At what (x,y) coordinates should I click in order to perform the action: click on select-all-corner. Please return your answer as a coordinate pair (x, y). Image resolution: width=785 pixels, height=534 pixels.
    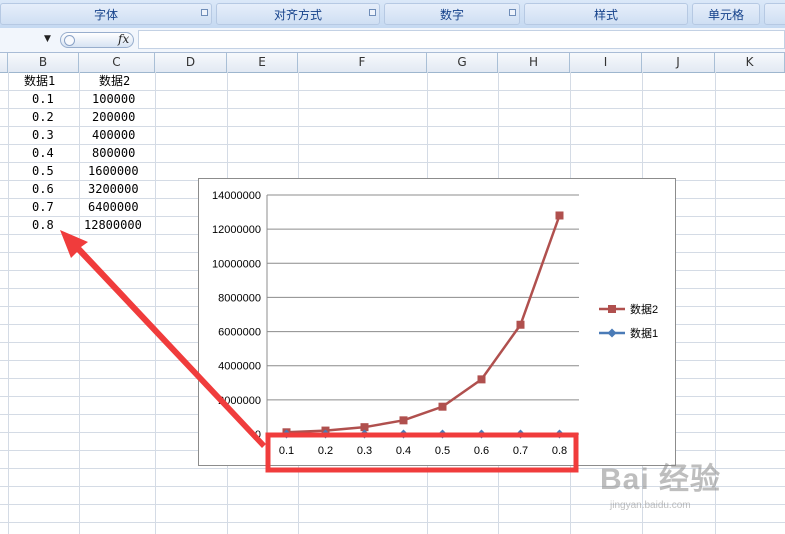
    Looking at the image, I should click on (4, 62).